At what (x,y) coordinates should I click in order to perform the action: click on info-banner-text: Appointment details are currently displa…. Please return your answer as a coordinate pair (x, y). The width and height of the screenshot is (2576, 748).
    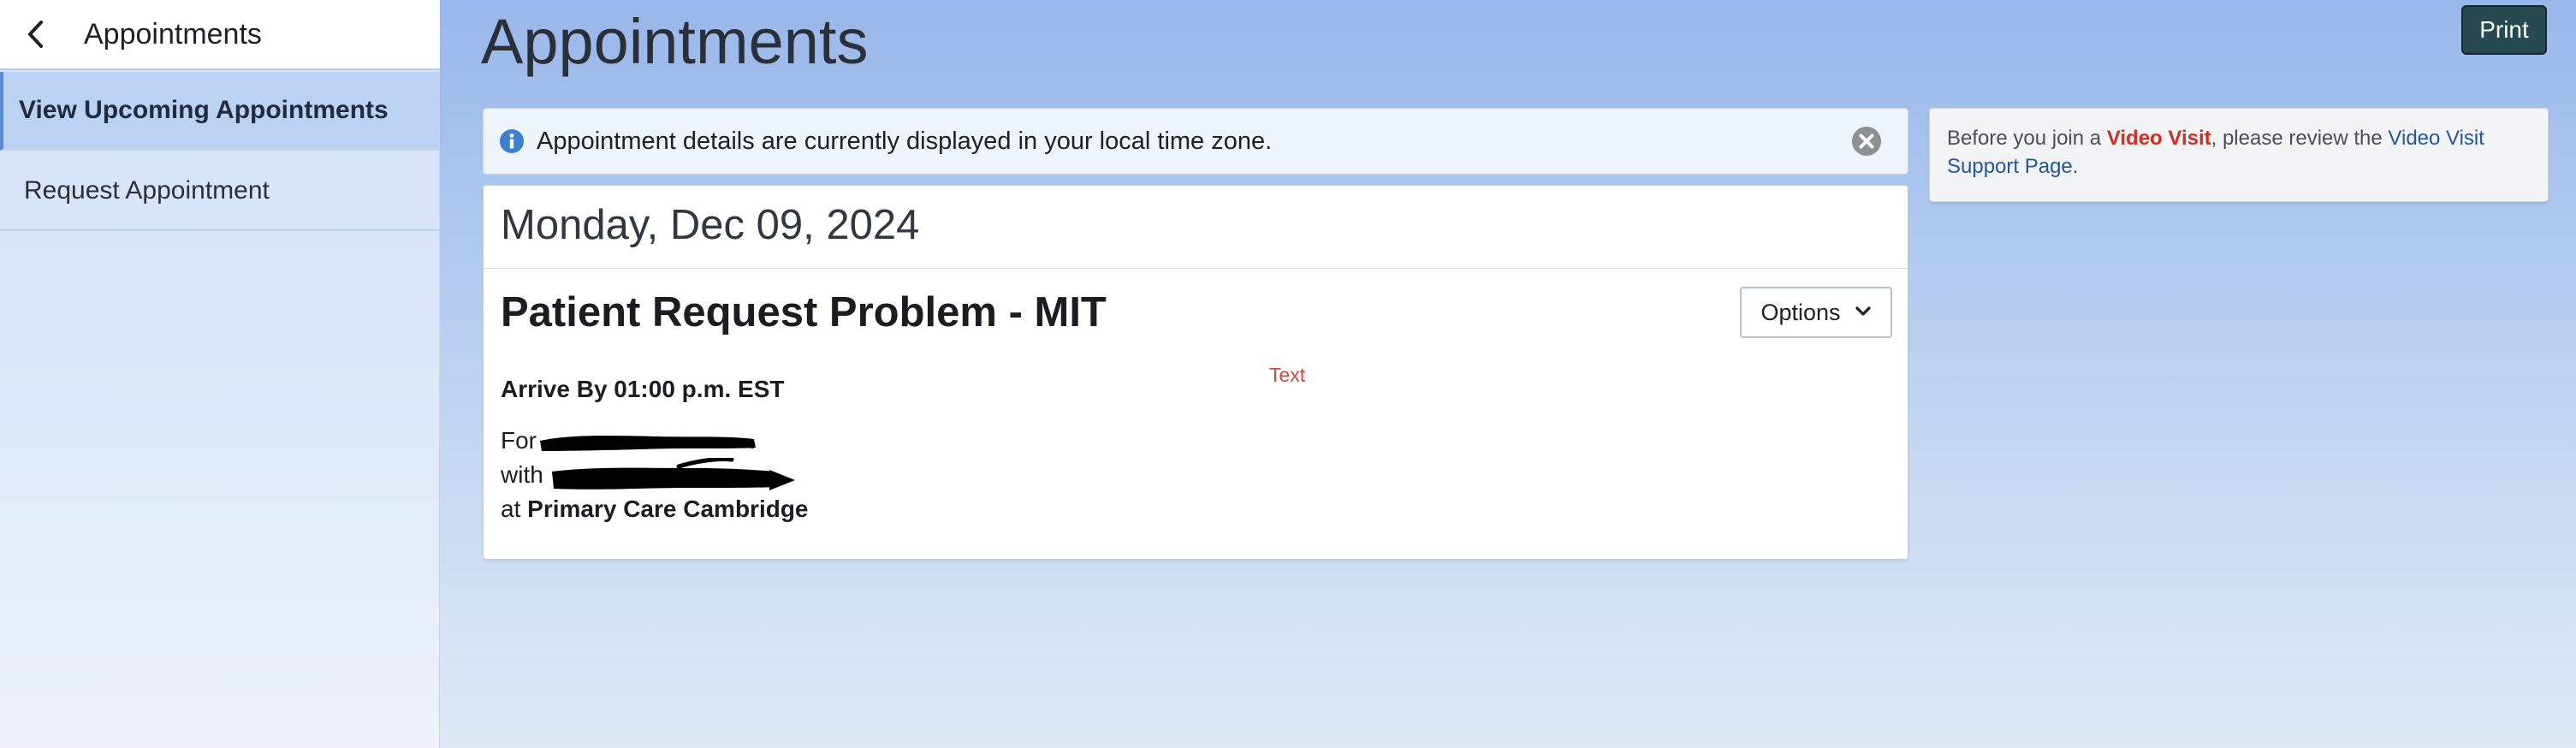
    Looking at the image, I should click on (905, 141).